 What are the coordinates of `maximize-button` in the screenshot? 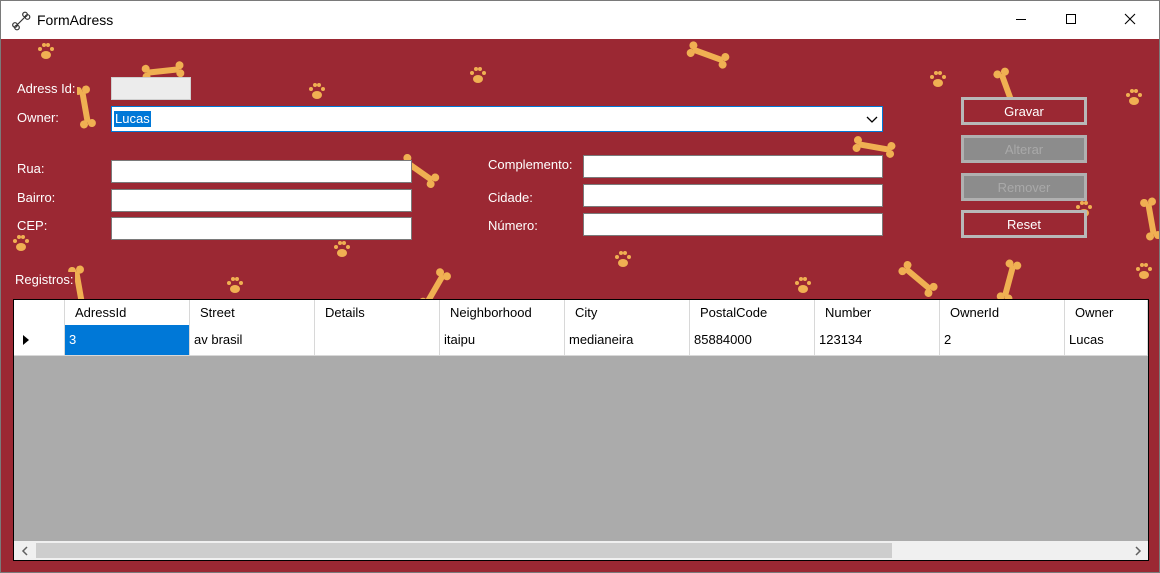 It's located at (1071, 20).